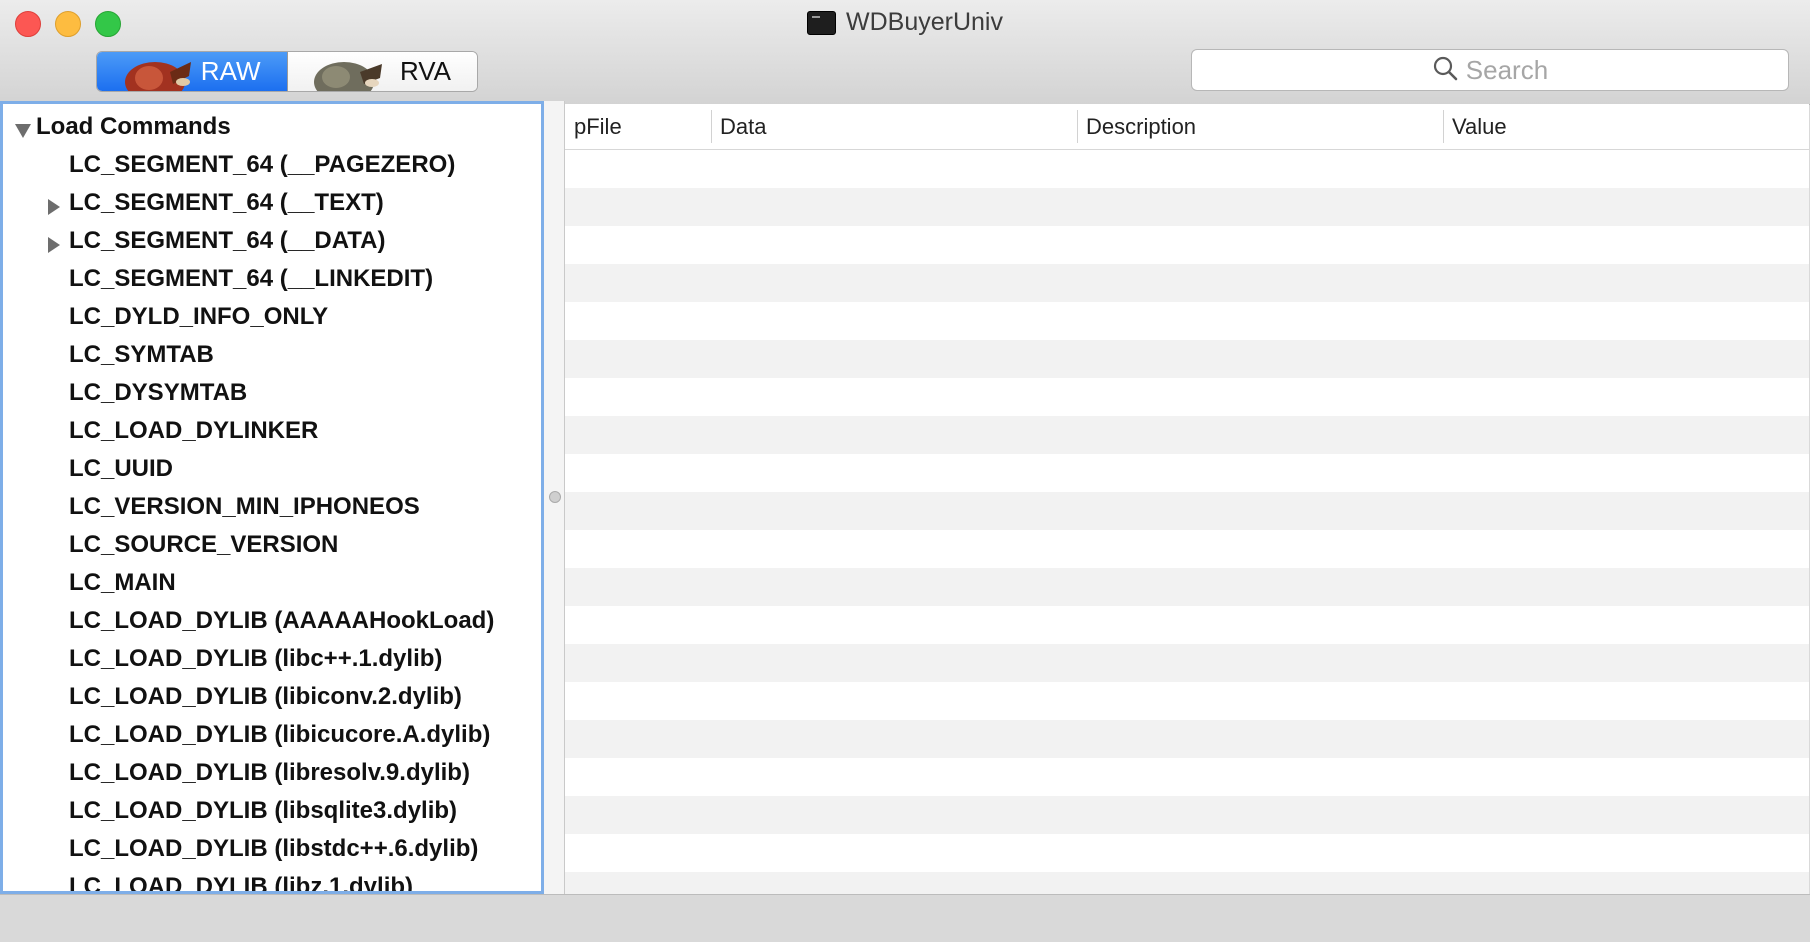  What do you see at coordinates (425, 71) in the screenshot?
I see `rva-mode-label: RVA` at bounding box center [425, 71].